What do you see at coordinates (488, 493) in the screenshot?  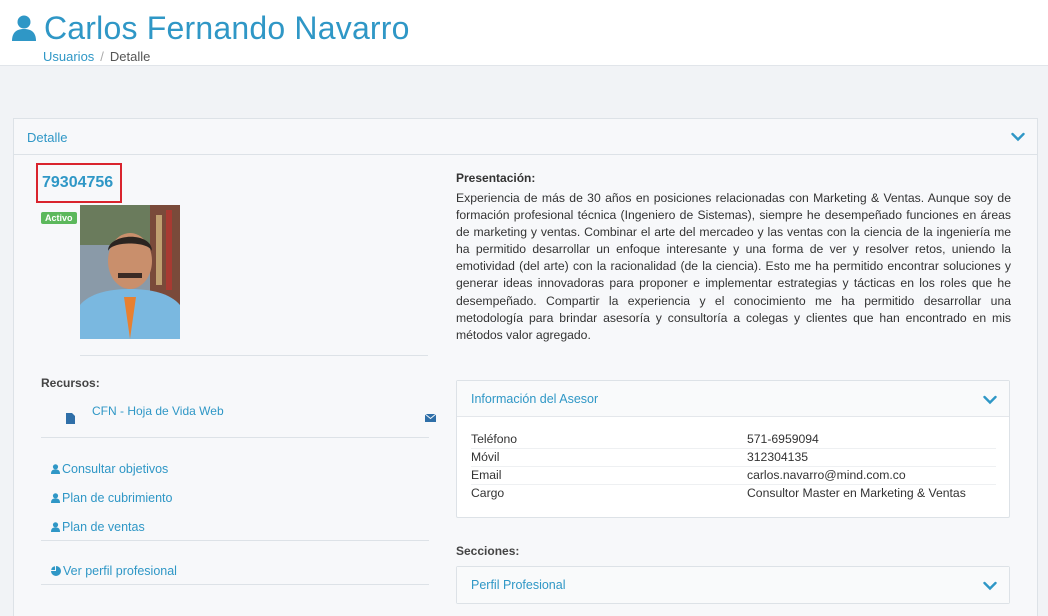 I see `info-key: Cargo` at bounding box center [488, 493].